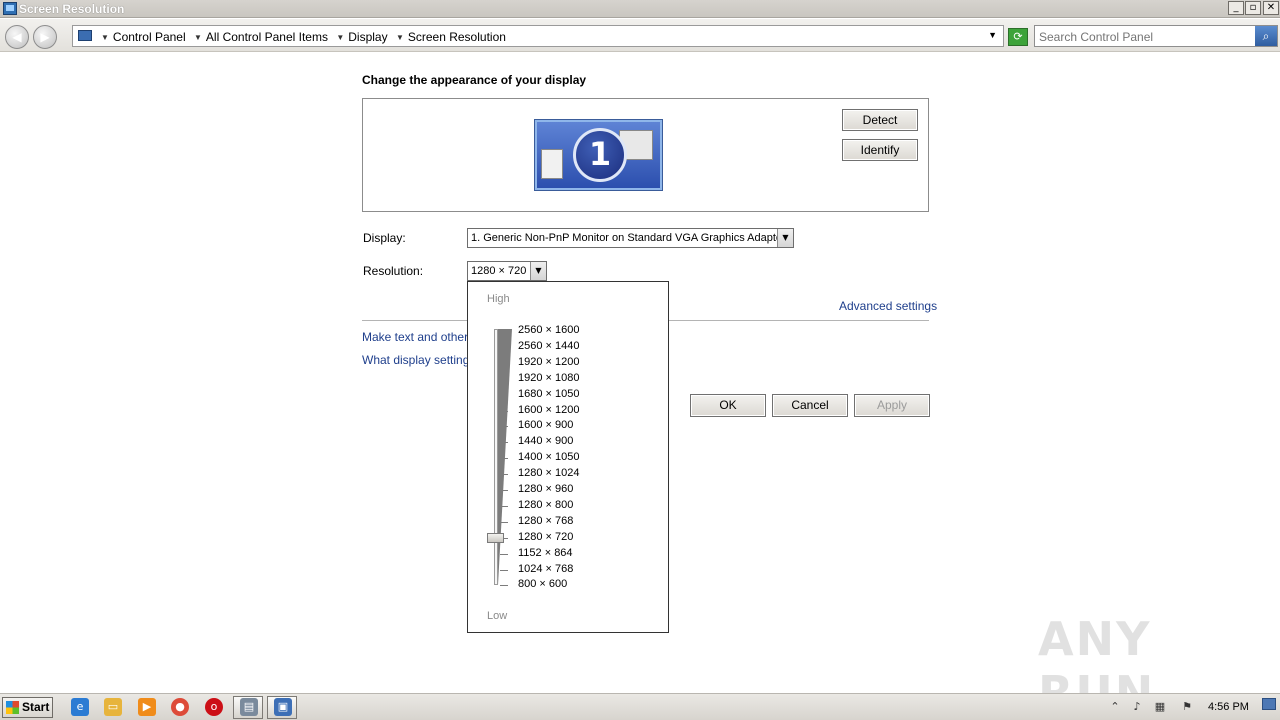 This screenshot has height=720, width=1280. I want to click on display-settings-help-link: What display settings, so click(418, 360).